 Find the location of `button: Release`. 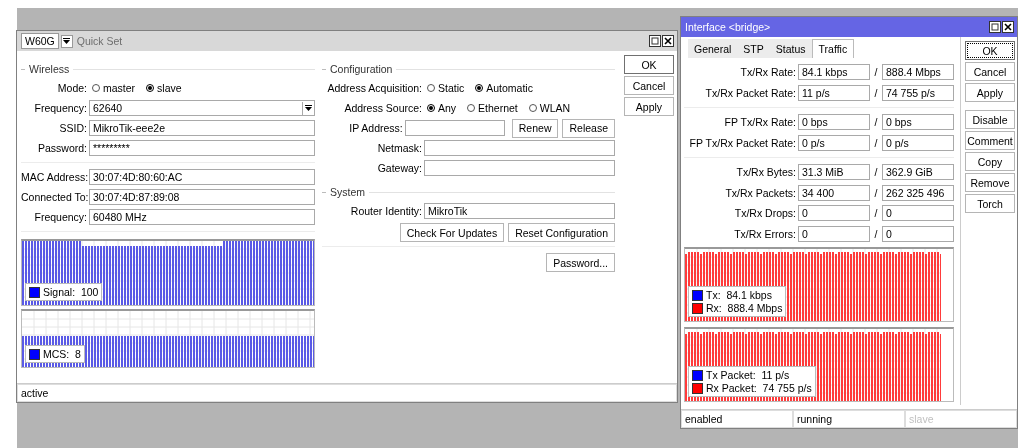

button: Release is located at coordinates (588, 128).